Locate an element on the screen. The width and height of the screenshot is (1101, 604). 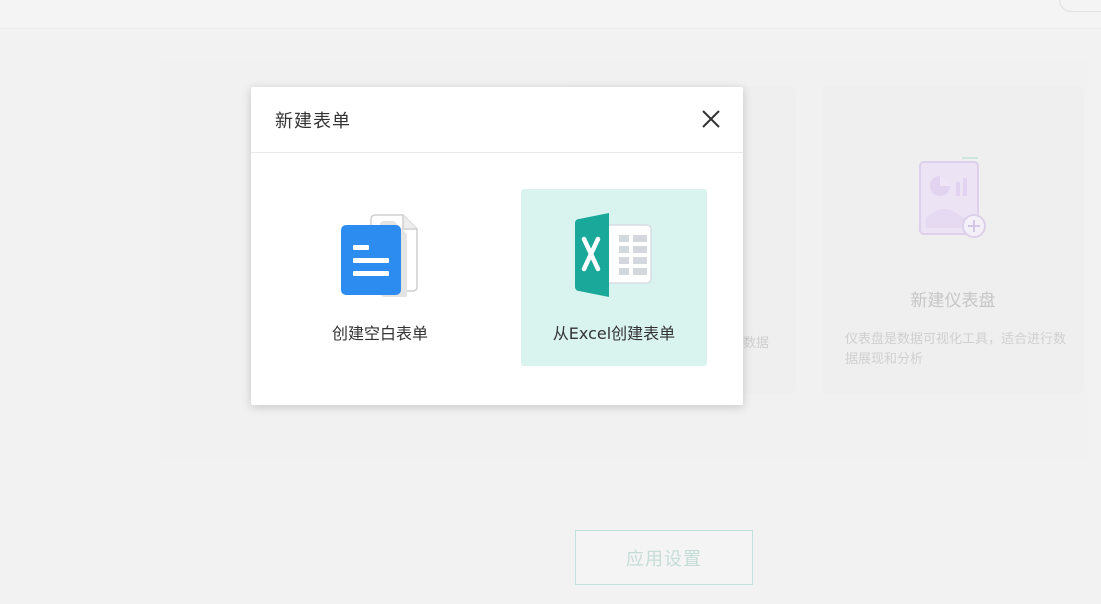
create-dashboard-card: 新建仪表盘 仪表盘是数据可视化工具，适合进行数据展现和分析 is located at coordinates (953, 240).